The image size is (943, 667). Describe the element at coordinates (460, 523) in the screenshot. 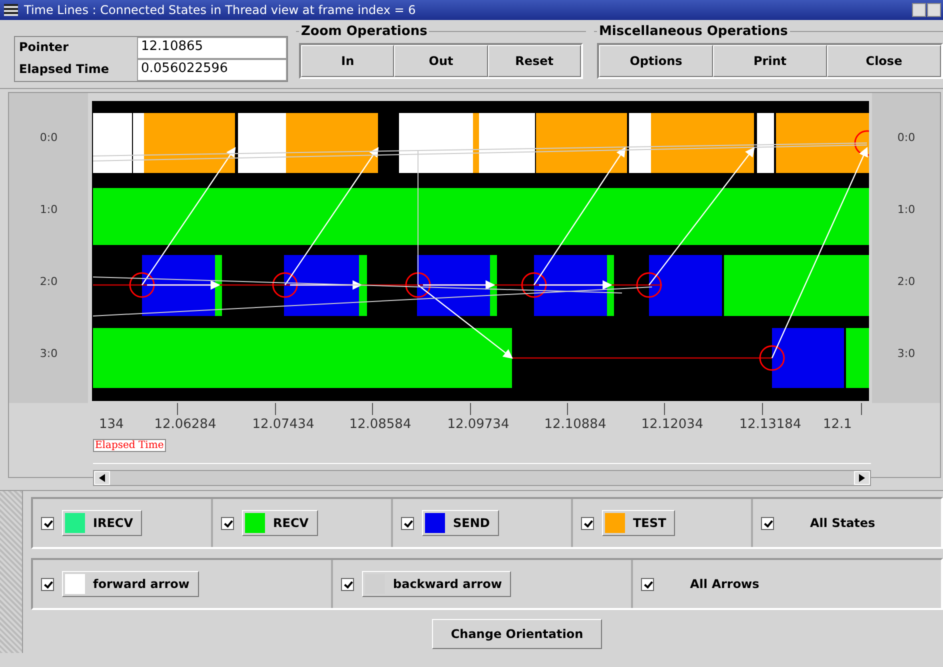

I see `legend-button: SEND` at that location.